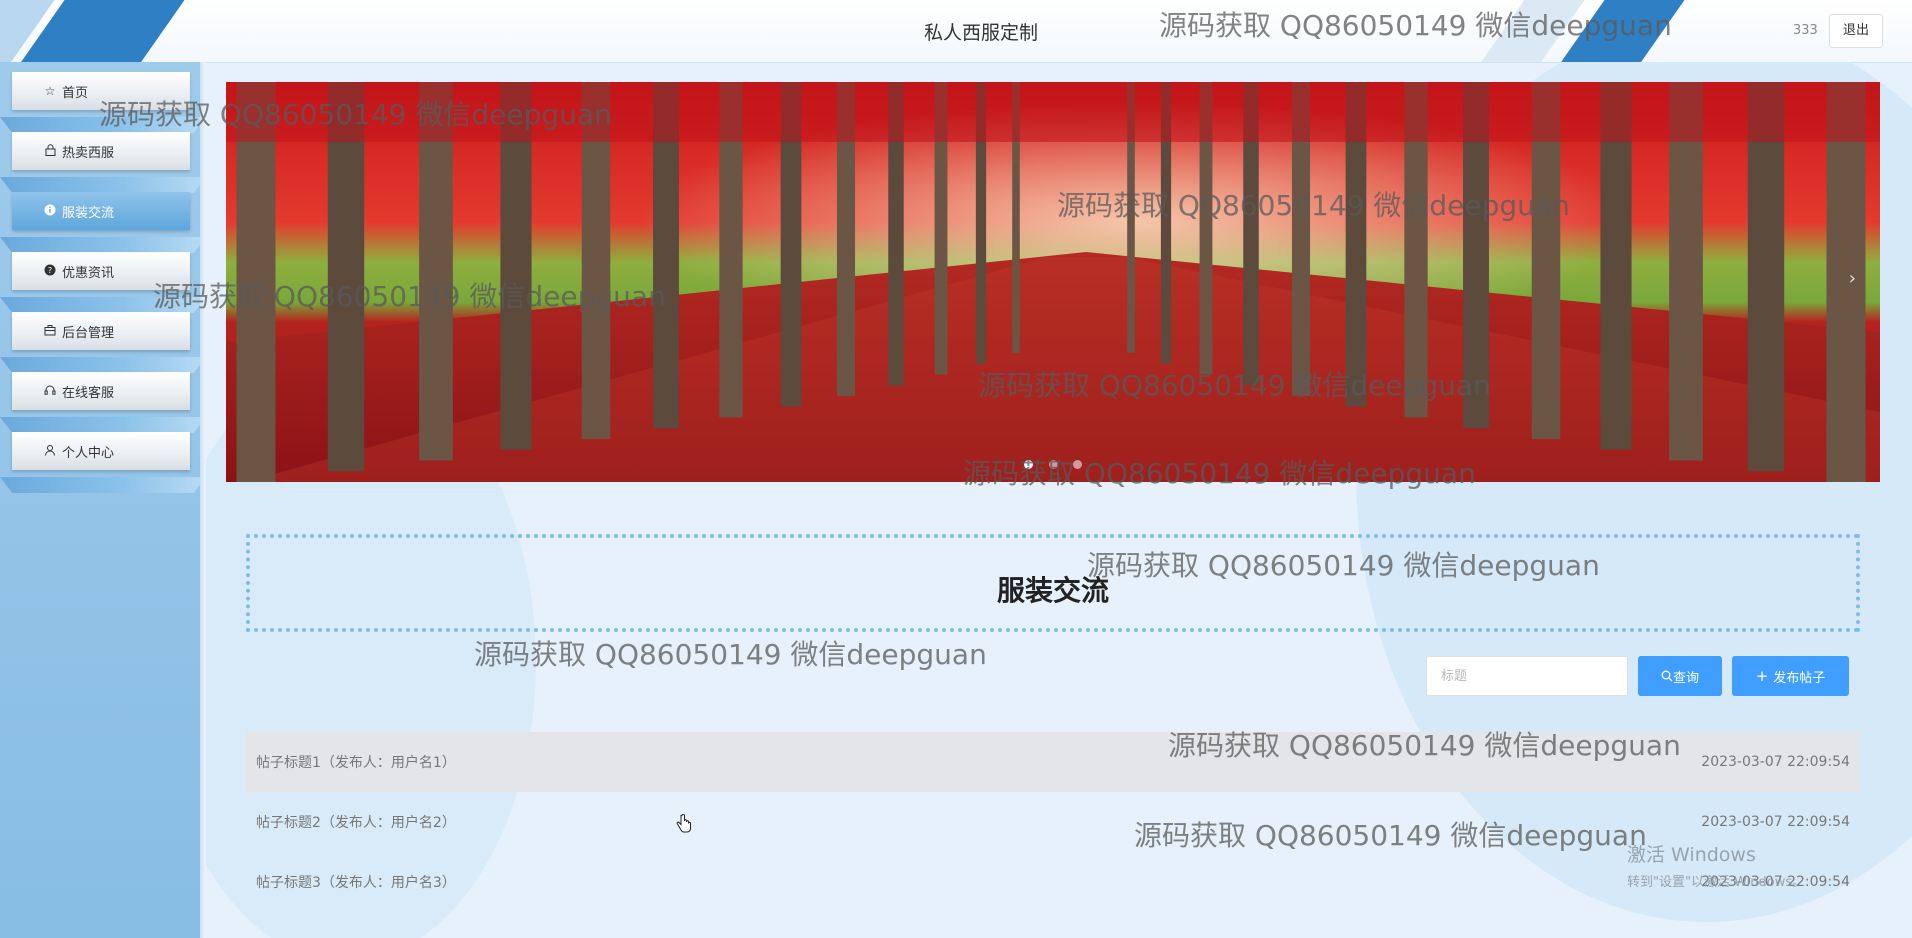 The height and width of the screenshot is (938, 1912). What do you see at coordinates (683, 823) in the screenshot?
I see `hand-pointer-icon` at bounding box center [683, 823].